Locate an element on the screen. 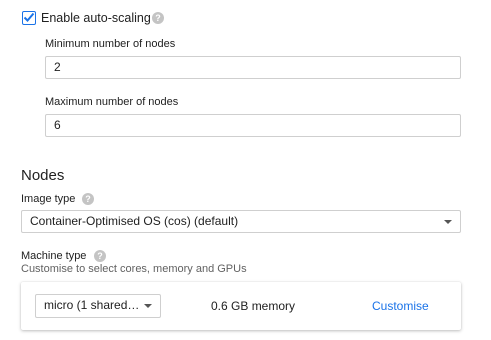 The width and height of the screenshot is (491, 340). checkmark-icon is located at coordinates (29, 17).